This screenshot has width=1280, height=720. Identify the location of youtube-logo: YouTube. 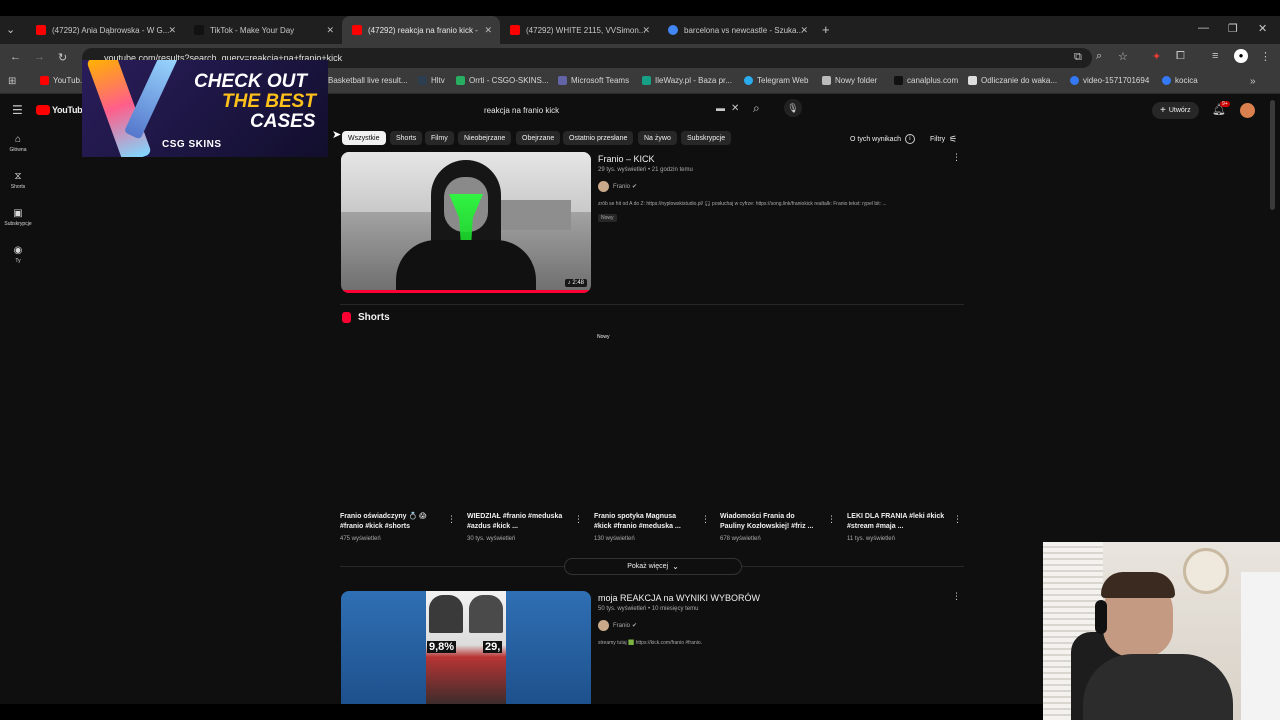
(61, 110).